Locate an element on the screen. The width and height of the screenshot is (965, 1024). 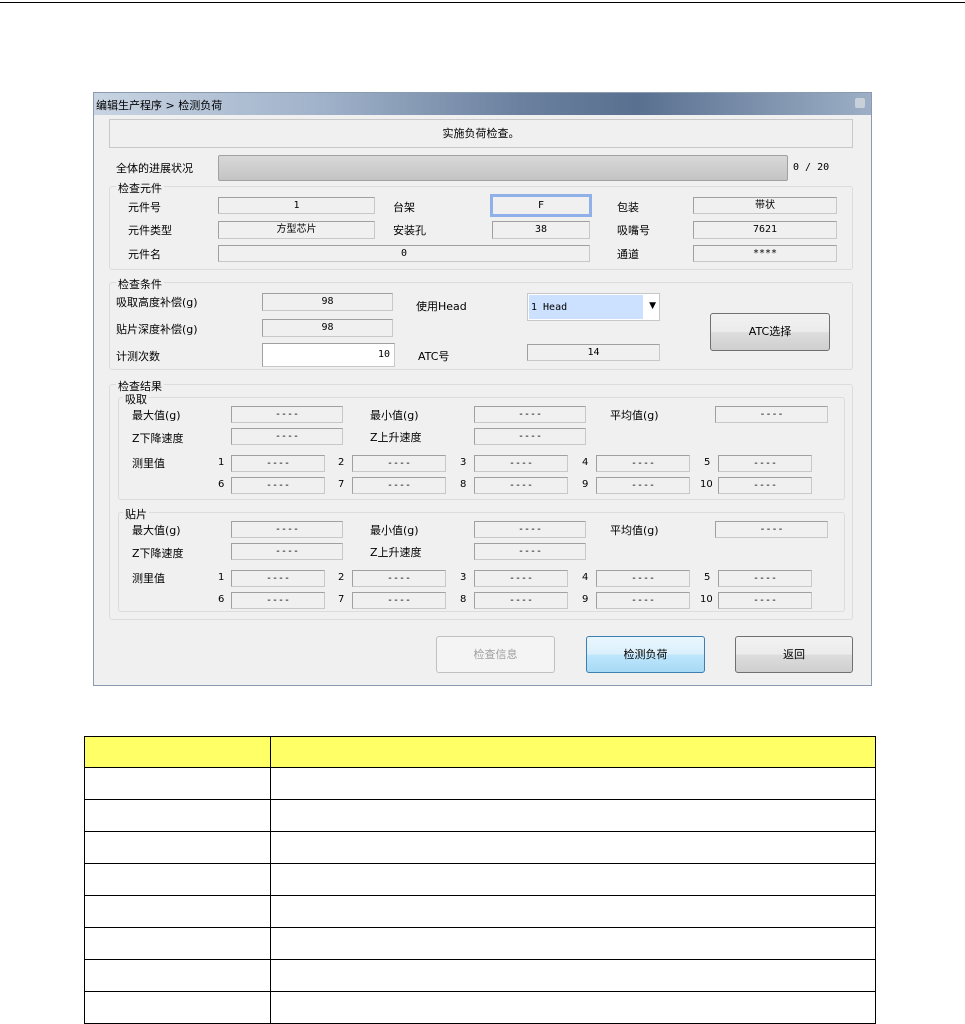
slot-field: 38 is located at coordinates (541, 230).